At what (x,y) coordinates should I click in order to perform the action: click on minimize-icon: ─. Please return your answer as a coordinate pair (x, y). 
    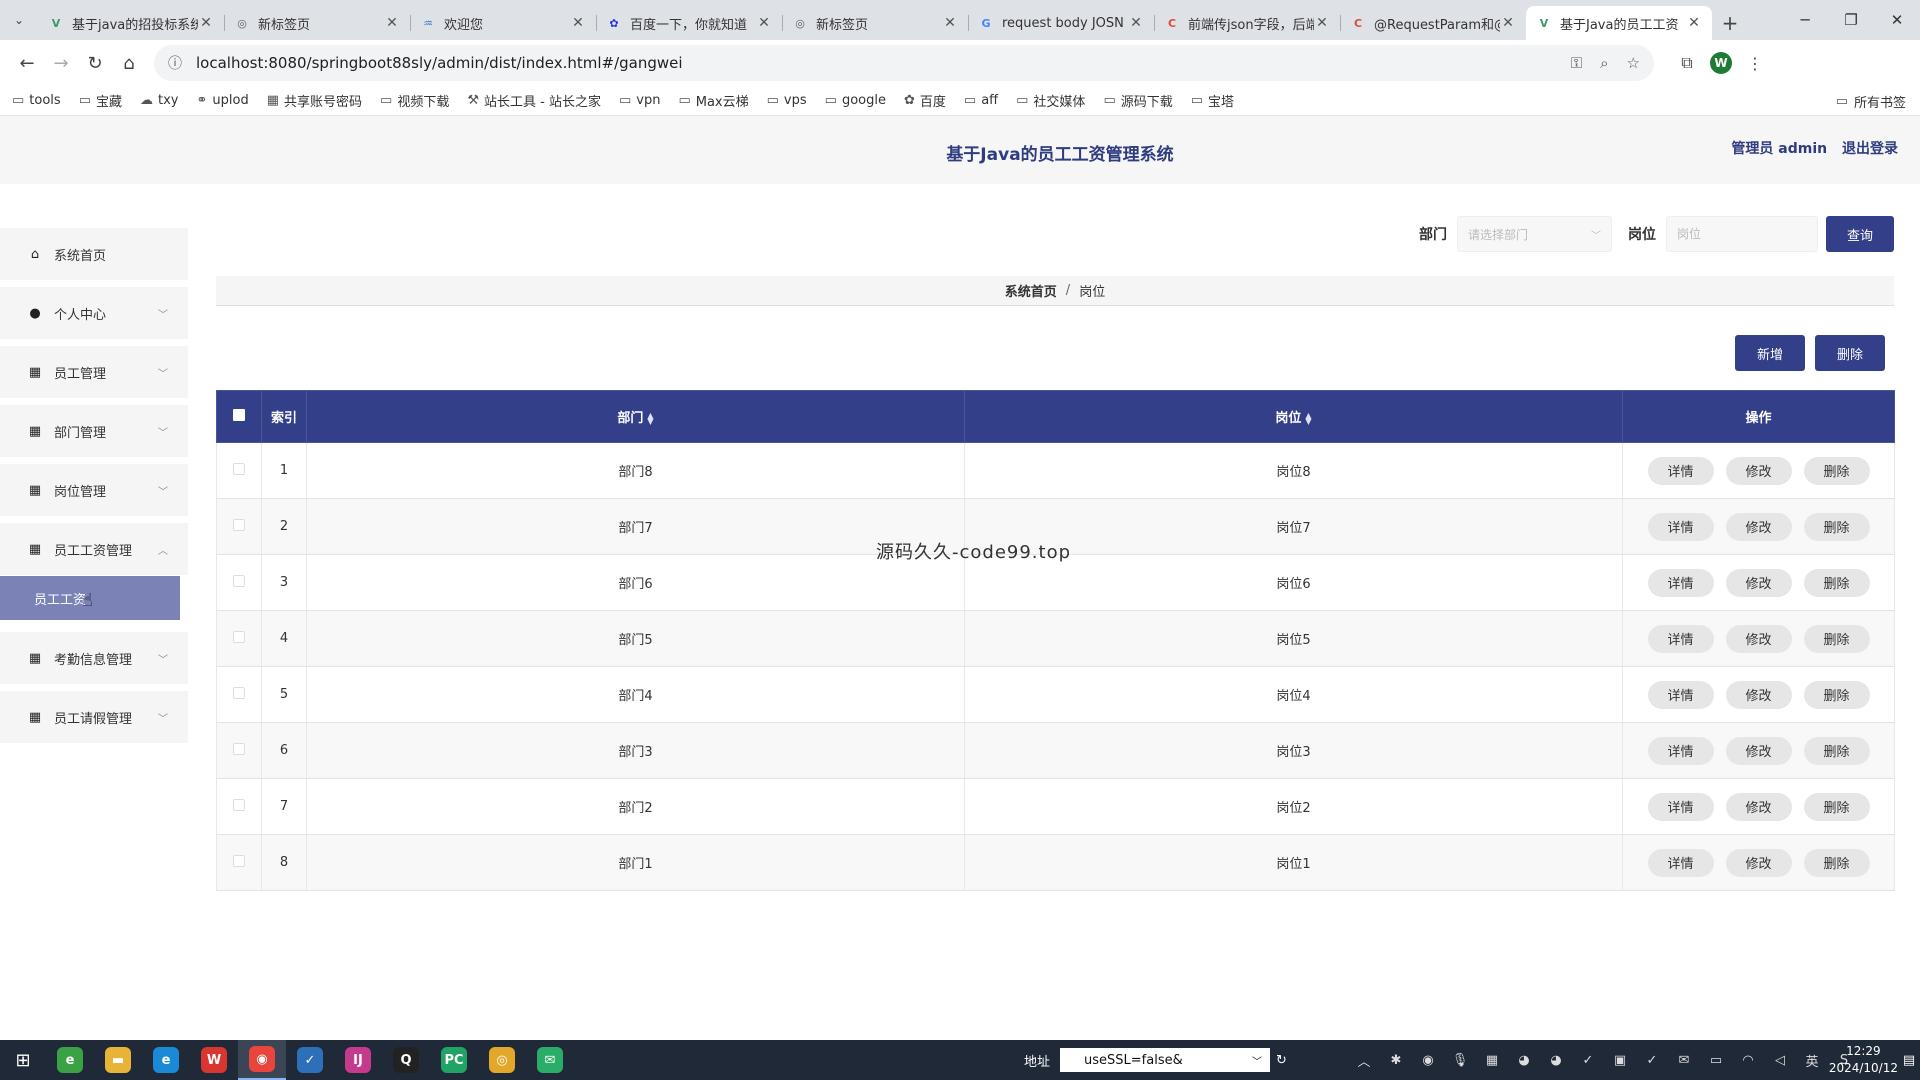
    Looking at the image, I should click on (1805, 20).